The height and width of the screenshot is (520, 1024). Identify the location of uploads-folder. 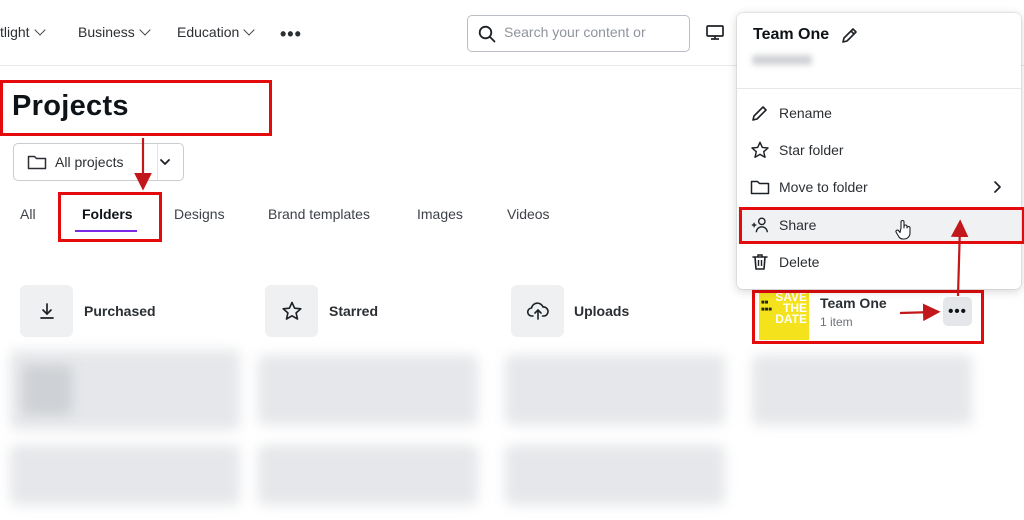
(537, 311).